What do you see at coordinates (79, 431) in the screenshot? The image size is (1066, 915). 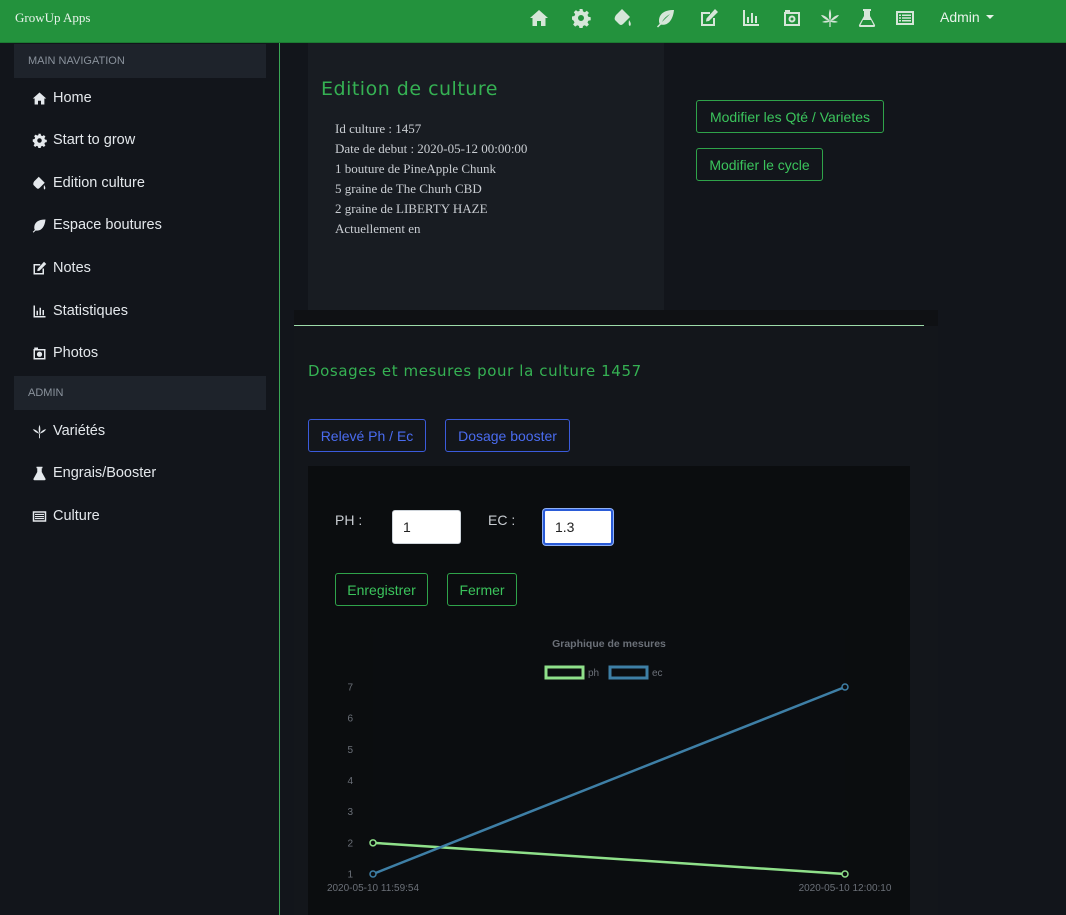 I see `sidebar-item-label: Variétés` at bounding box center [79, 431].